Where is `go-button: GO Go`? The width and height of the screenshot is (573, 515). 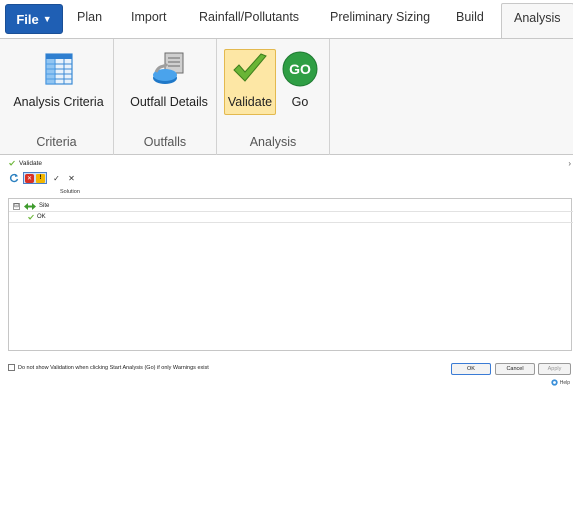 go-button: GO Go is located at coordinates (300, 82).